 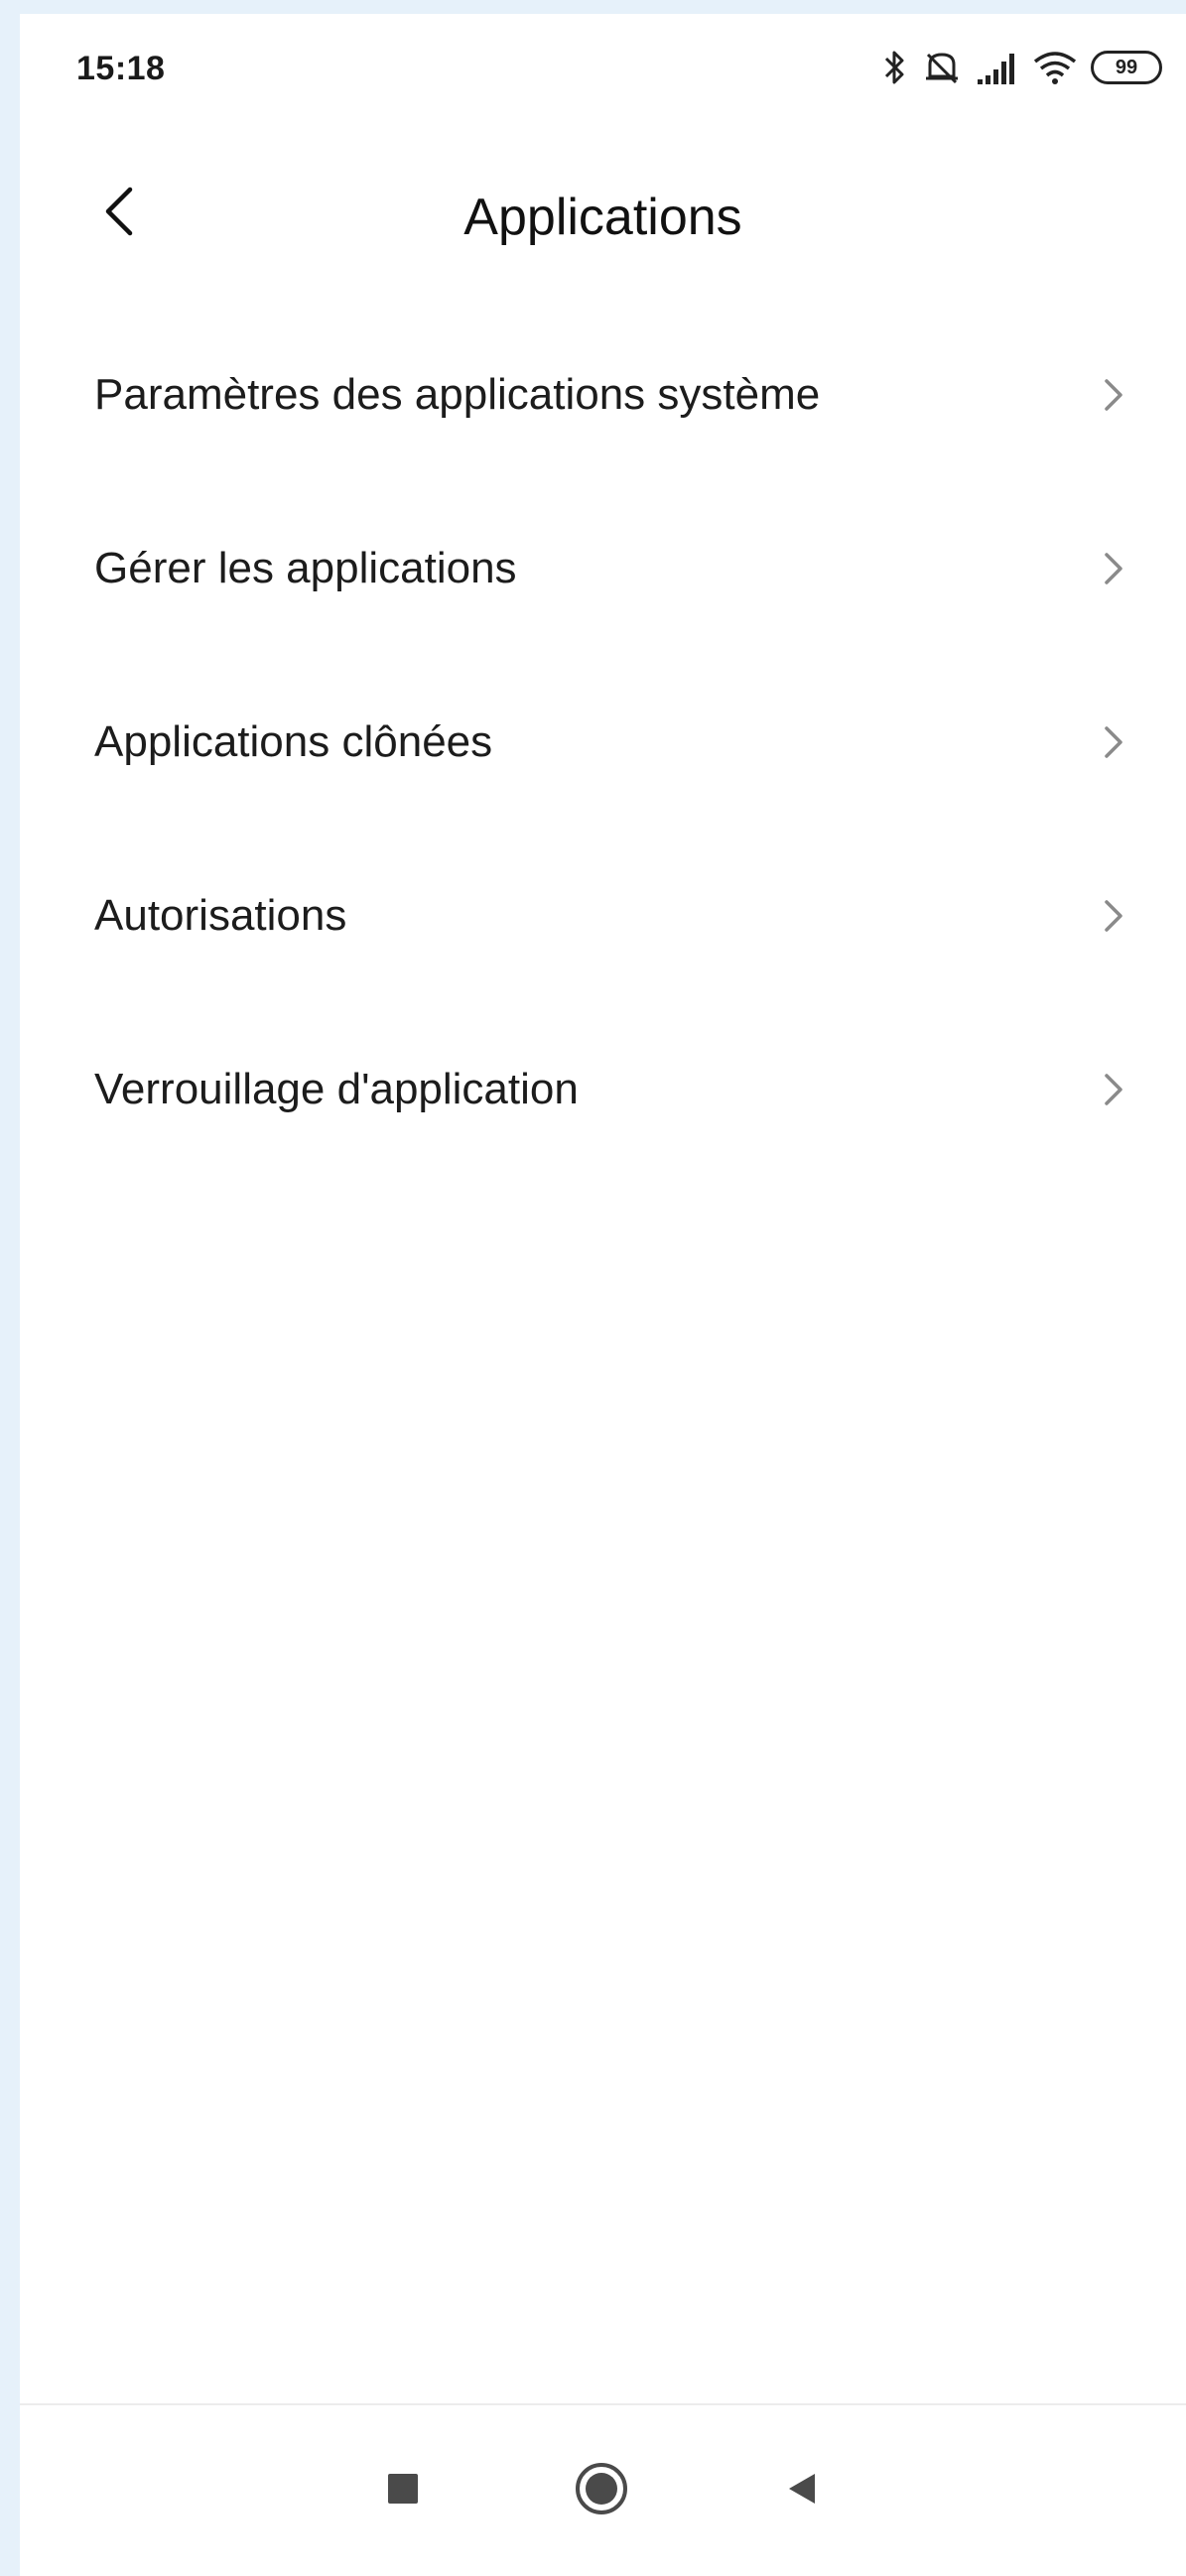 I want to click on home-icon, so click(x=601, y=2491).